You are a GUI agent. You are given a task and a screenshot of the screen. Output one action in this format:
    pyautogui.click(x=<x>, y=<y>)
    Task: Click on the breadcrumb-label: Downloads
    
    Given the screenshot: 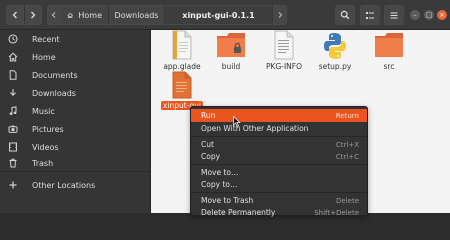 What is the action you would take?
    pyautogui.click(x=136, y=15)
    